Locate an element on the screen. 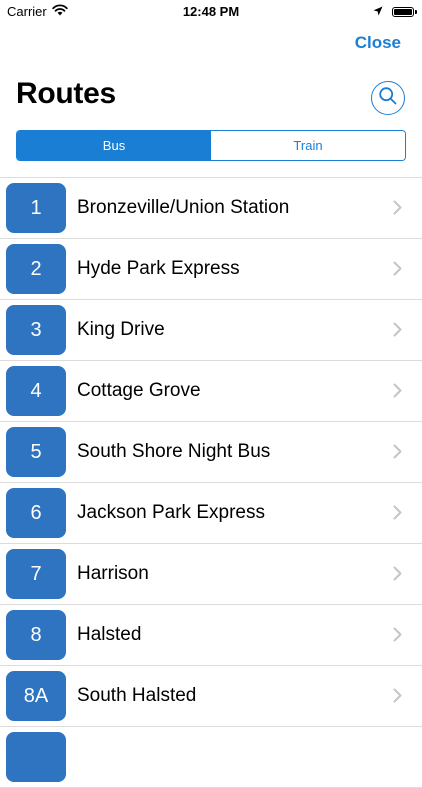  route-row-5: 5 South Shore Night Bus is located at coordinates (211, 452).